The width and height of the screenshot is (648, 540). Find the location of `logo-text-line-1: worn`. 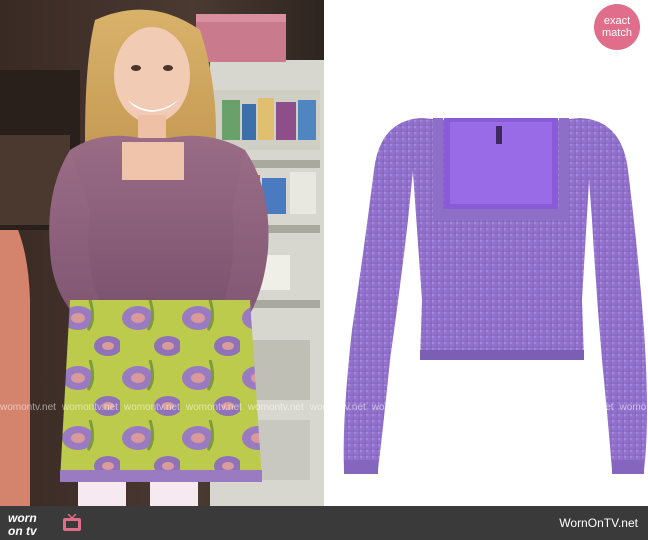

logo-text-line-1: worn is located at coordinates (22, 518).